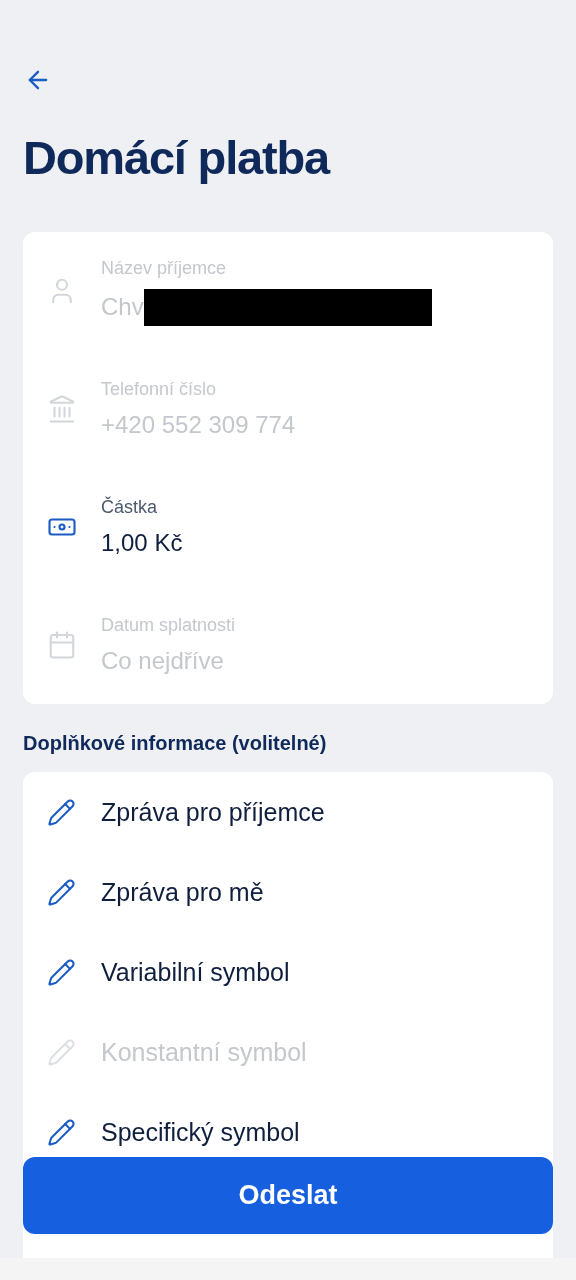 The width and height of the screenshot is (576, 1280). Describe the element at coordinates (168, 625) in the screenshot. I see `field-label: Datum splatnosti` at that location.